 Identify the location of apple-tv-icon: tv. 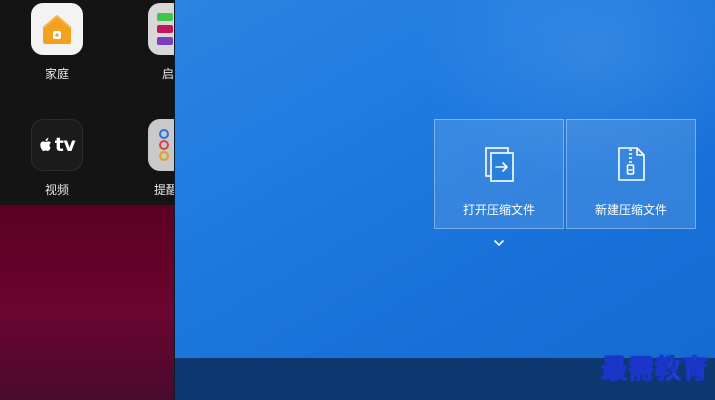
(57, 145).